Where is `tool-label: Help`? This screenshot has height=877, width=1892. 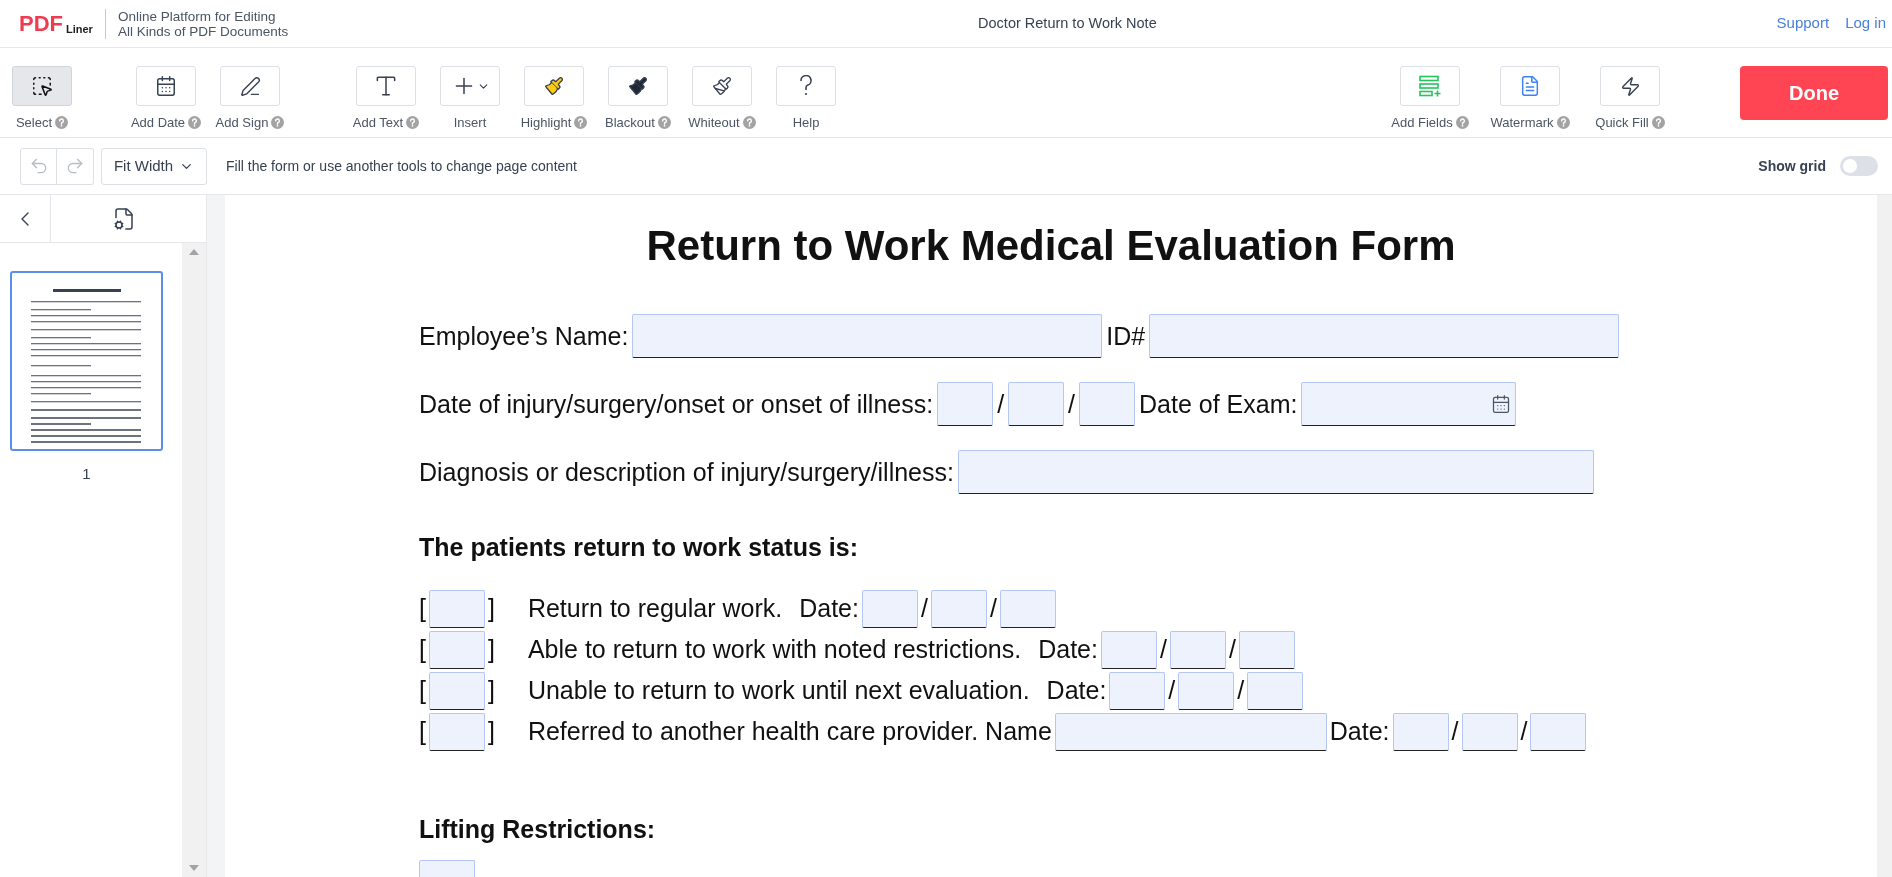
tool-label: Help is located at coordinates (806, 123).